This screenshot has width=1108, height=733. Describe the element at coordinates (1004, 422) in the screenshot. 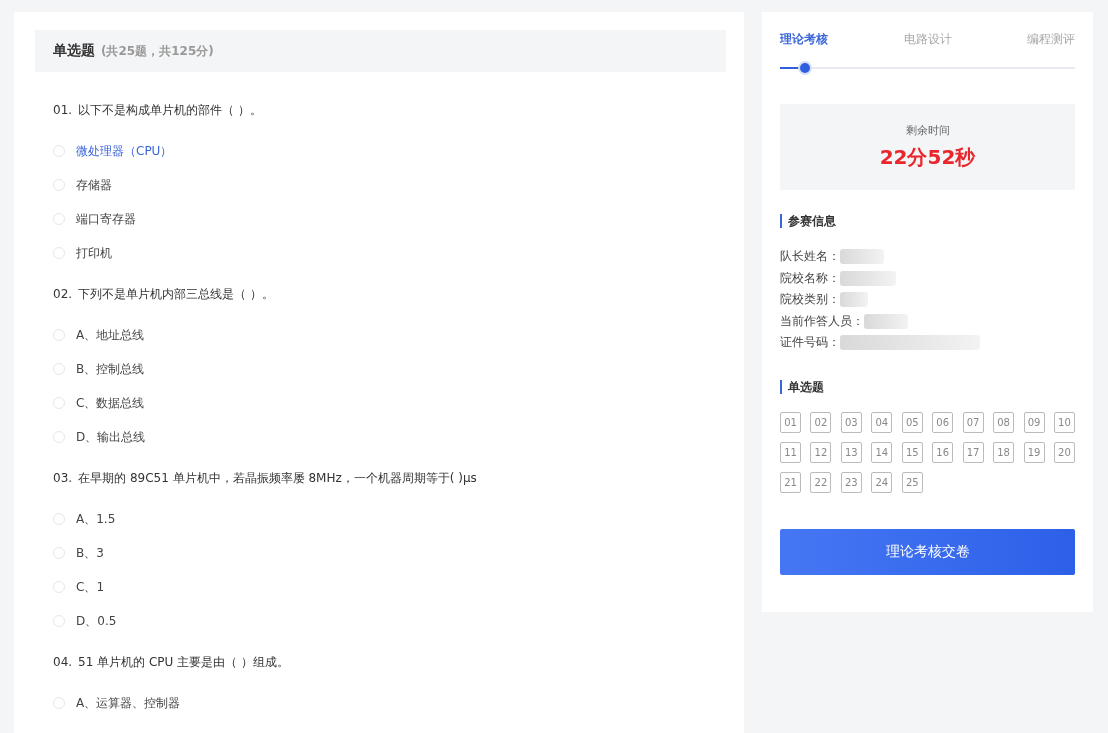

I see `question-index-button: 08` at that location.